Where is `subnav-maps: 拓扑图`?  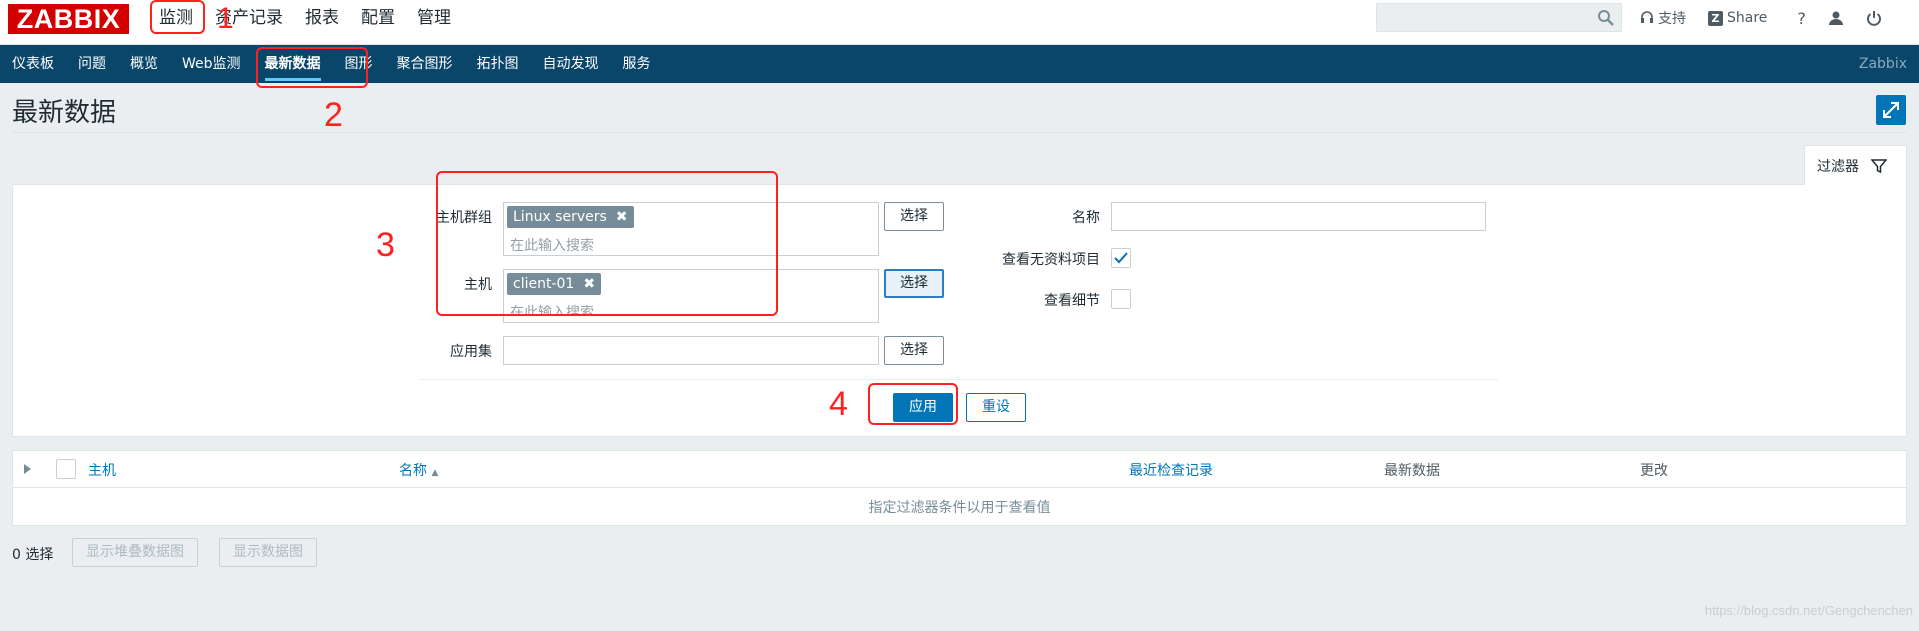 subnav-maps: 拓扑图 is located at coordinates (498, 64).